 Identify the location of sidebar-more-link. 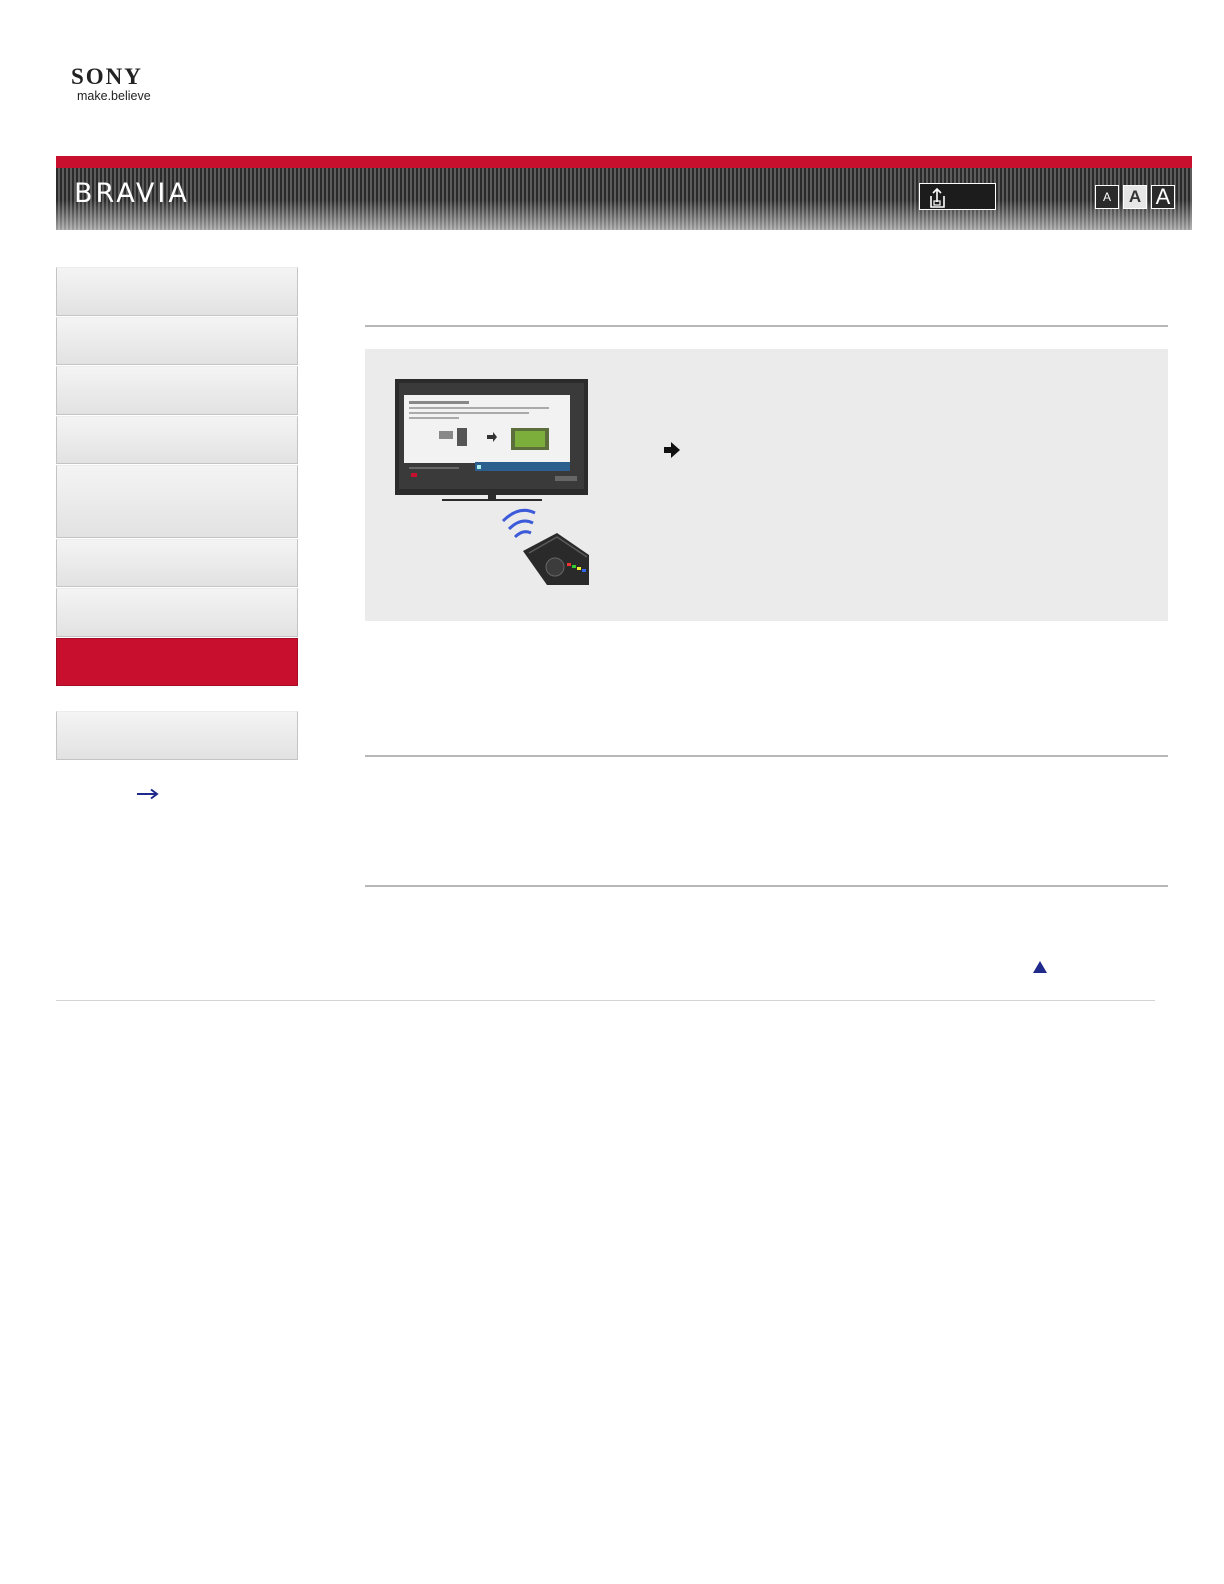
(148, 793).